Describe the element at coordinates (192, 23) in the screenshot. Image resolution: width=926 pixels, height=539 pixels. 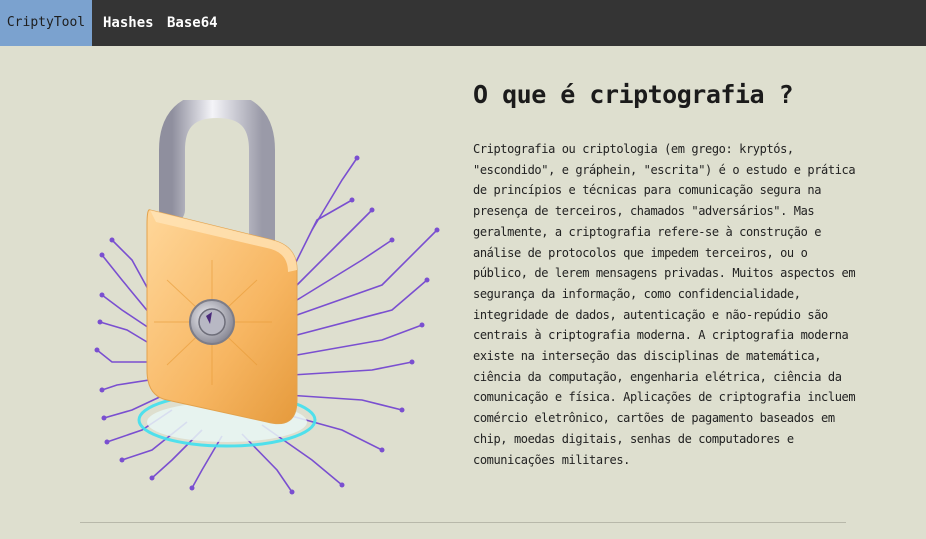
I see `nav-link-base64: Base64` at that location.